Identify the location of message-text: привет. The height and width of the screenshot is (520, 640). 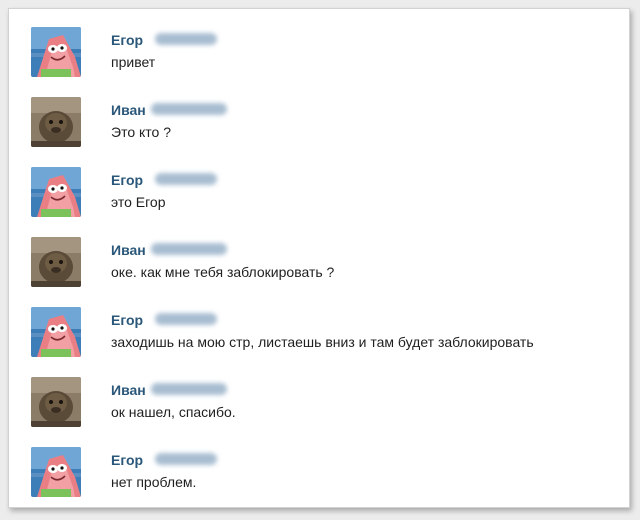
(133, 62).